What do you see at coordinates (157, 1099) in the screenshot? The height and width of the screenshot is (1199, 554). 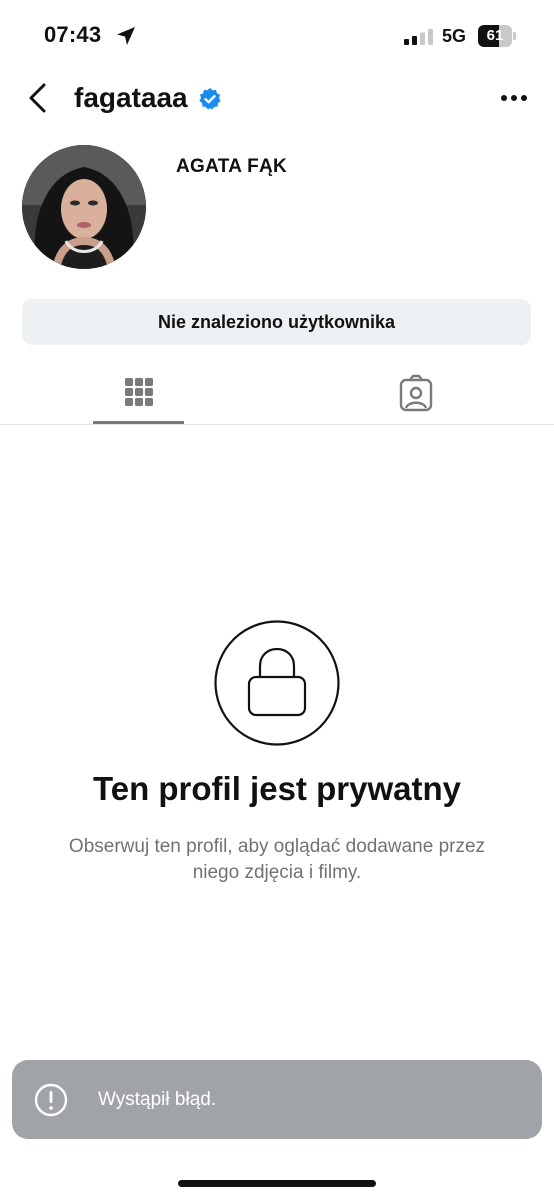 I see `toast-message: Wystąpił błąd.` at bounding box center [157, 1099].